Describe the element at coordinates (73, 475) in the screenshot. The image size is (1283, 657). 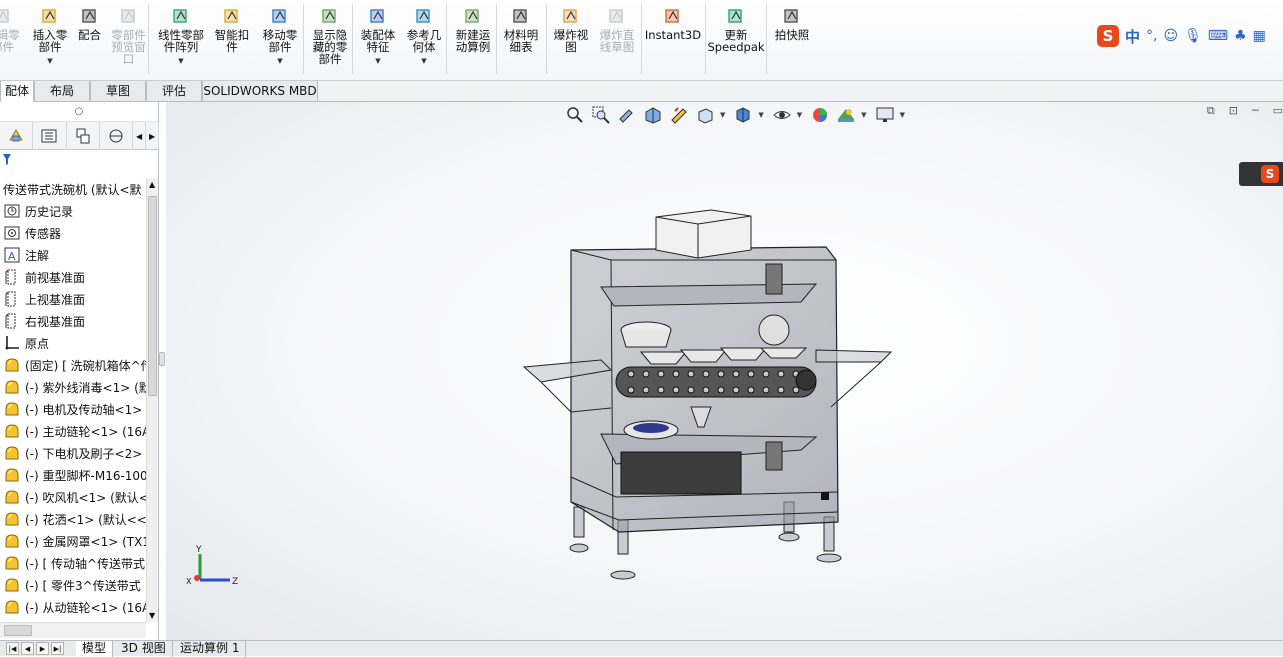
I see `tree-node: (-) 重型脚杯-M16-100` at that location.